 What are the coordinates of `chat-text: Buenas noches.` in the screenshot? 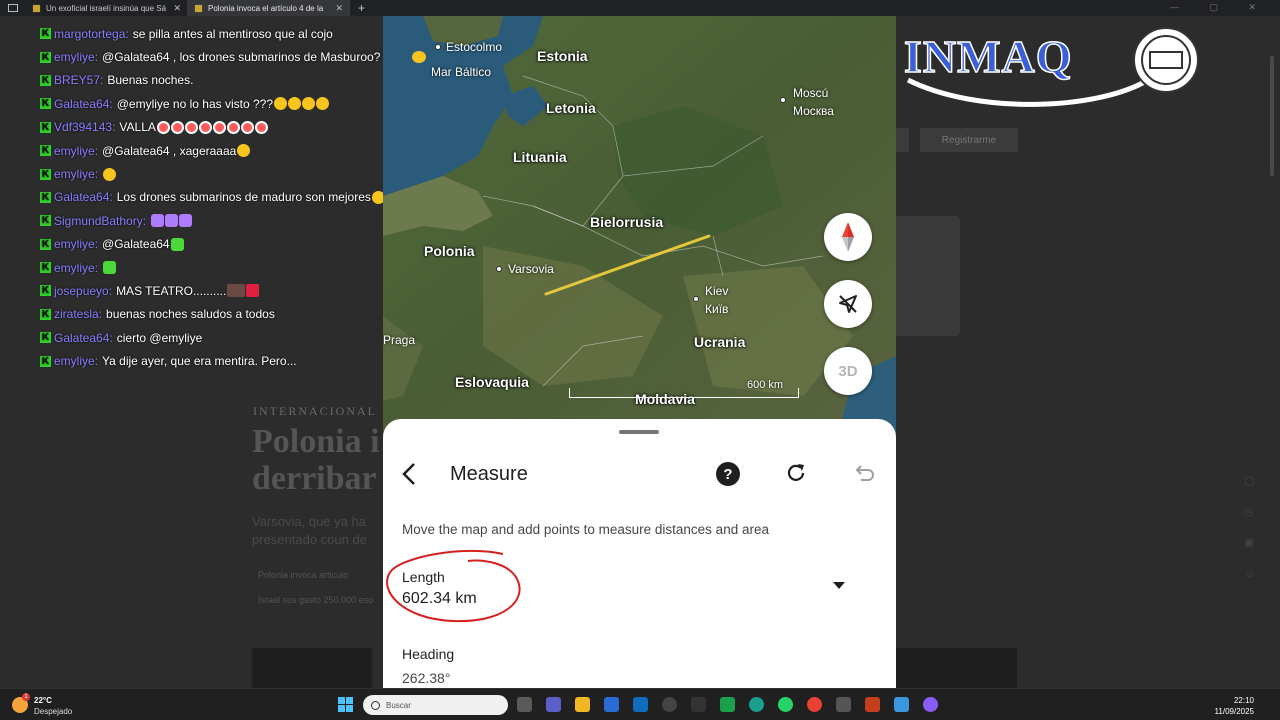 It's located at (150, 80).